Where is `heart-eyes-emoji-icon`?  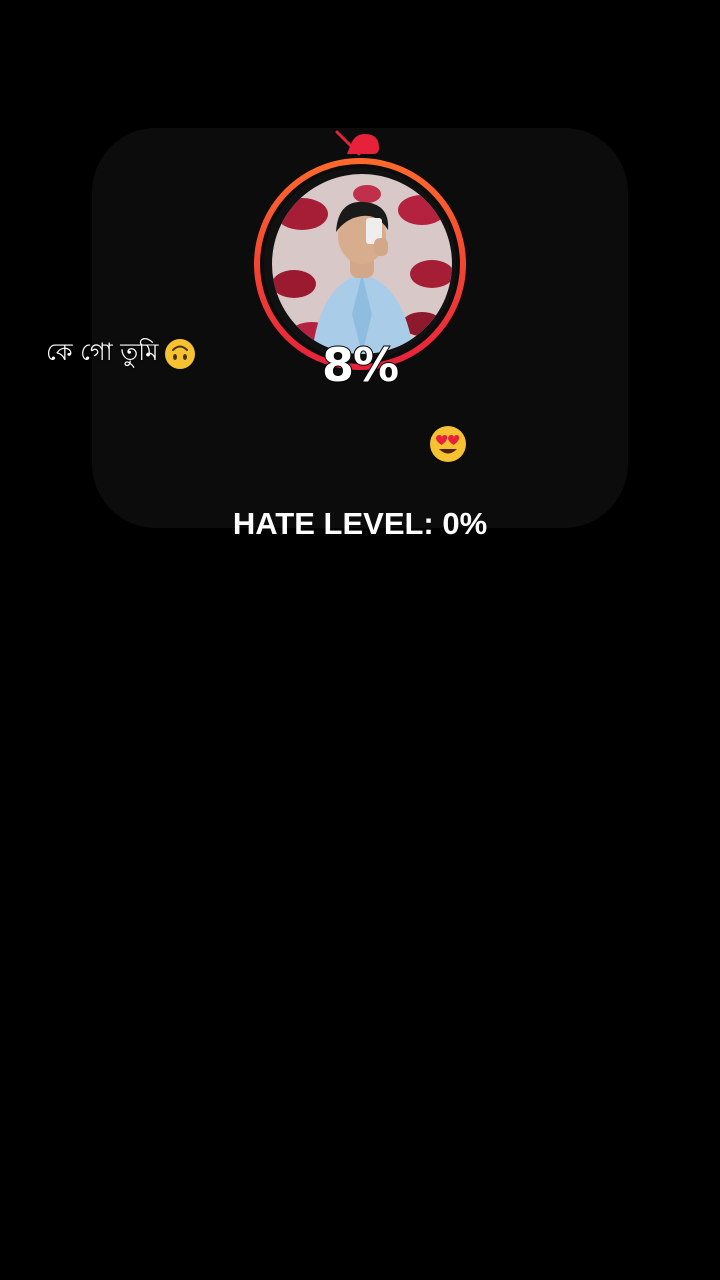 heart-eyes-emoji-icon is located at coordinates (448, 444).